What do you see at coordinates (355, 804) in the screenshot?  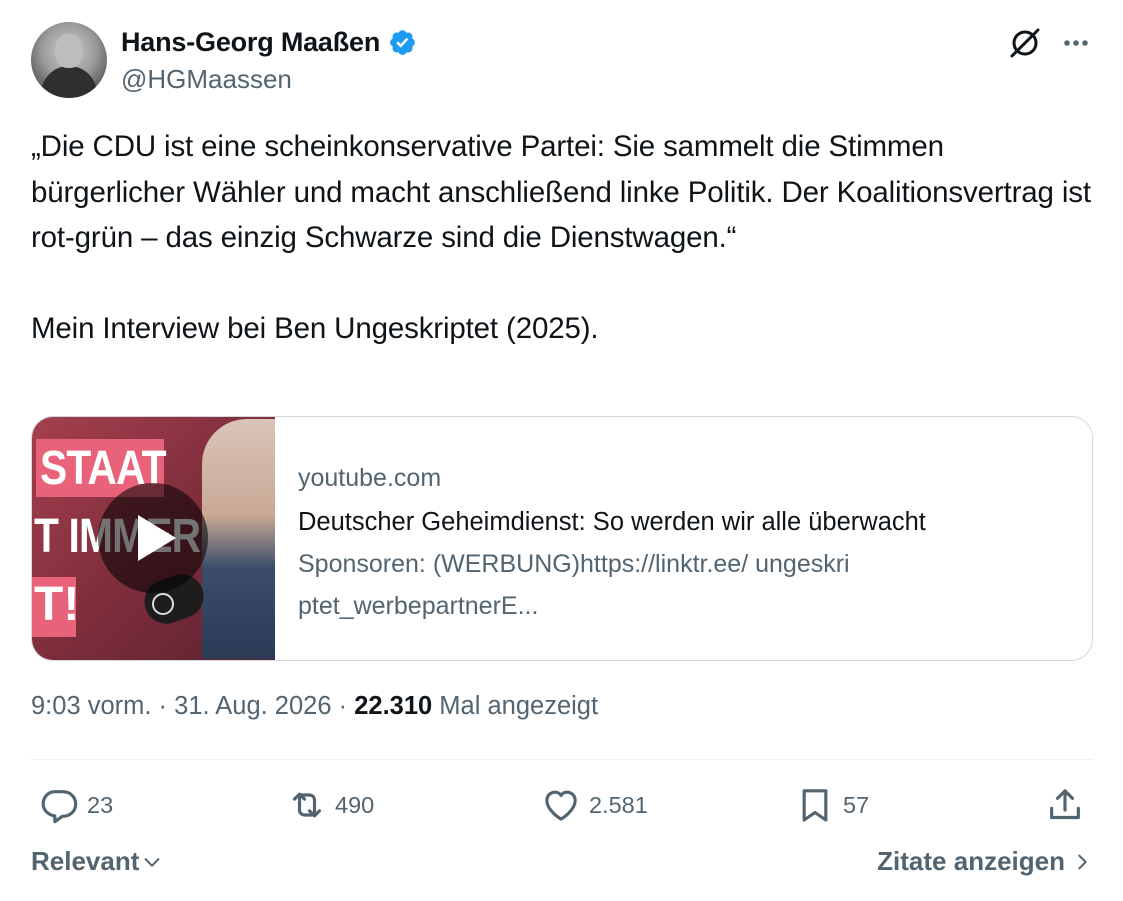 I see `repost-count: 490` at bounding box center [355, 804].